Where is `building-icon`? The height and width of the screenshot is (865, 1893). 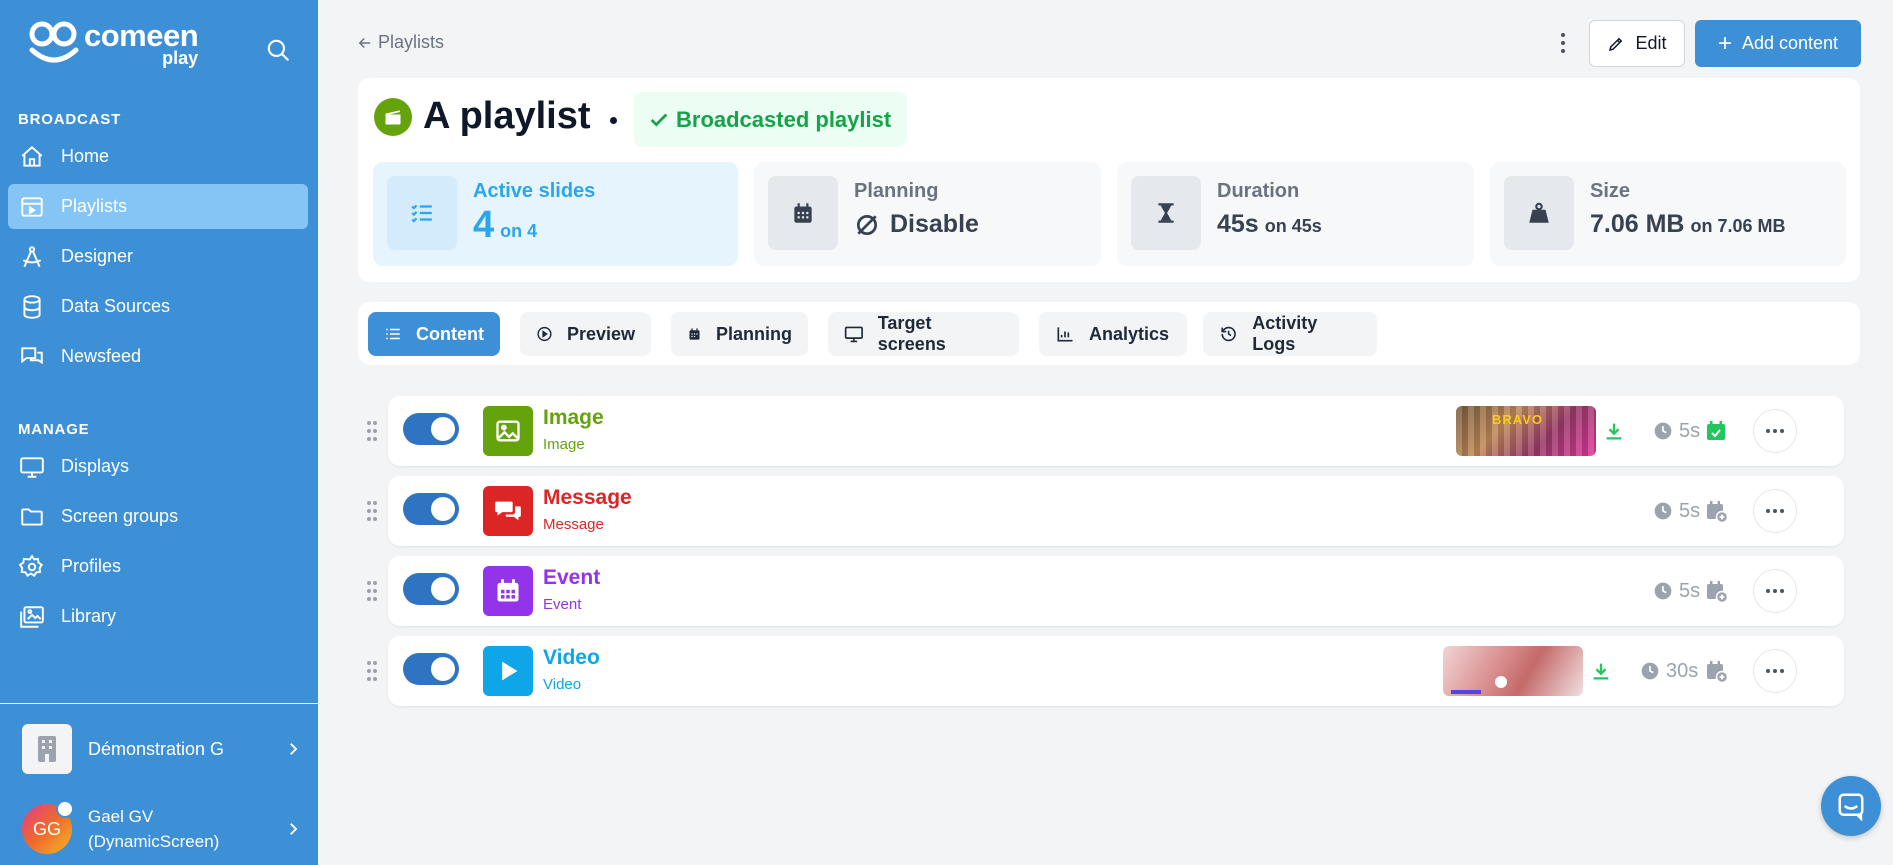 building-icon is located at coordinates (47, 749).